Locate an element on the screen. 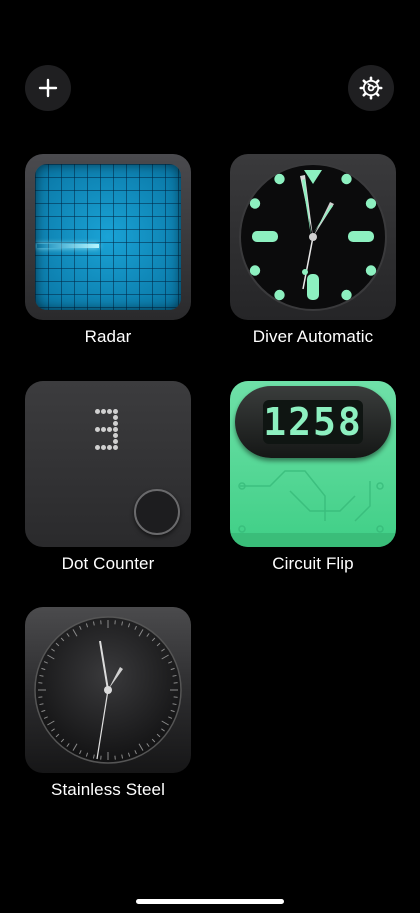  dot-matrix-digit is located at coordinates (106, 429).